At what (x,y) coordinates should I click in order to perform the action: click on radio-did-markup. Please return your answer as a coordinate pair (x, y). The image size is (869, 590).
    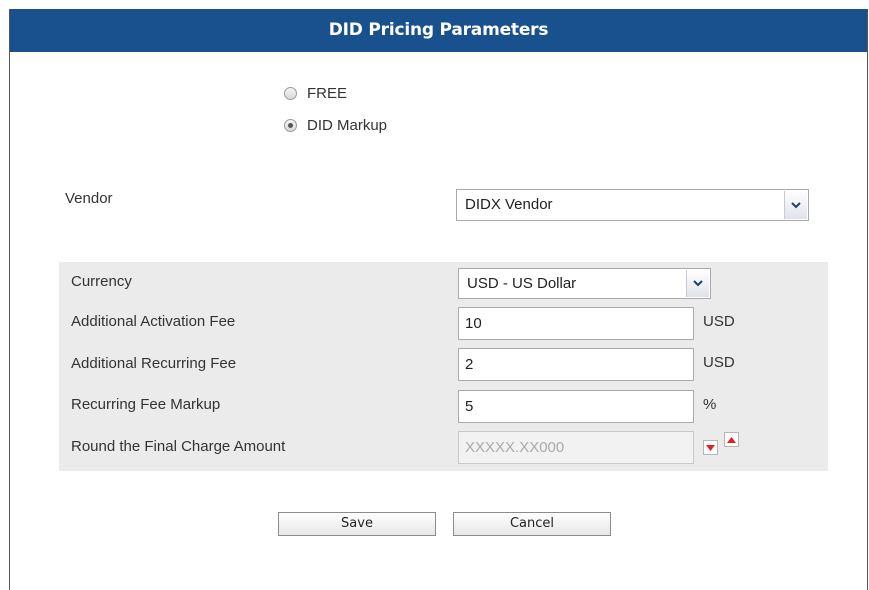
    Looking at the image, I should click on (290, 125).